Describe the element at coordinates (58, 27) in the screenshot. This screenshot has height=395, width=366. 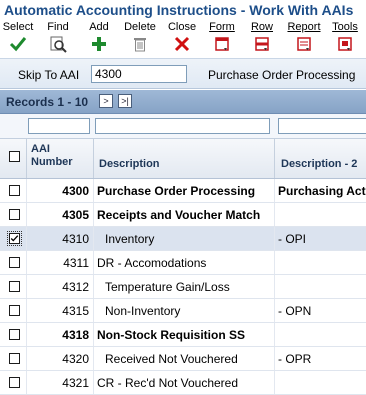
I see `find-label: Find` at that location.